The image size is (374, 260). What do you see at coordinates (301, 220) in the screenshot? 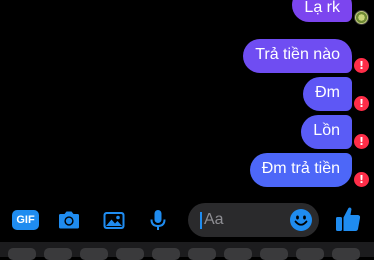
I see `emoji-icon` at bounding box center [301, 220].